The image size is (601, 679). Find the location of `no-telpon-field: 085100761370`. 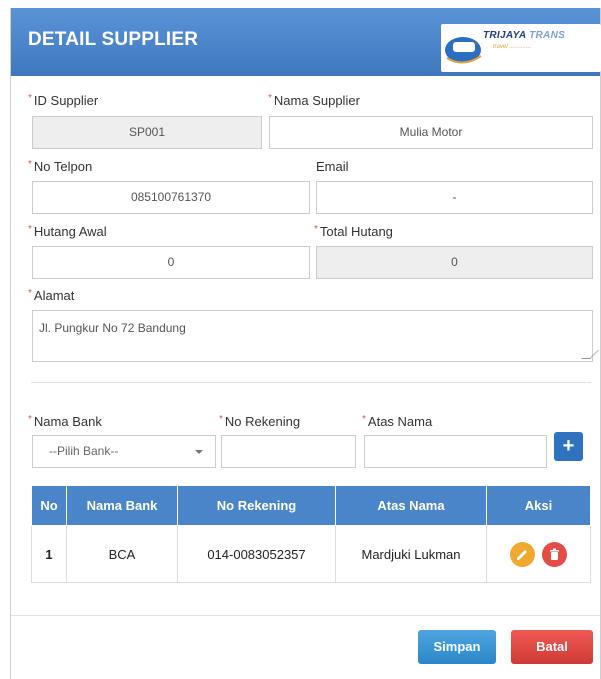

no-telpon-field: 085100761370 is located at coordinates (171, 197).